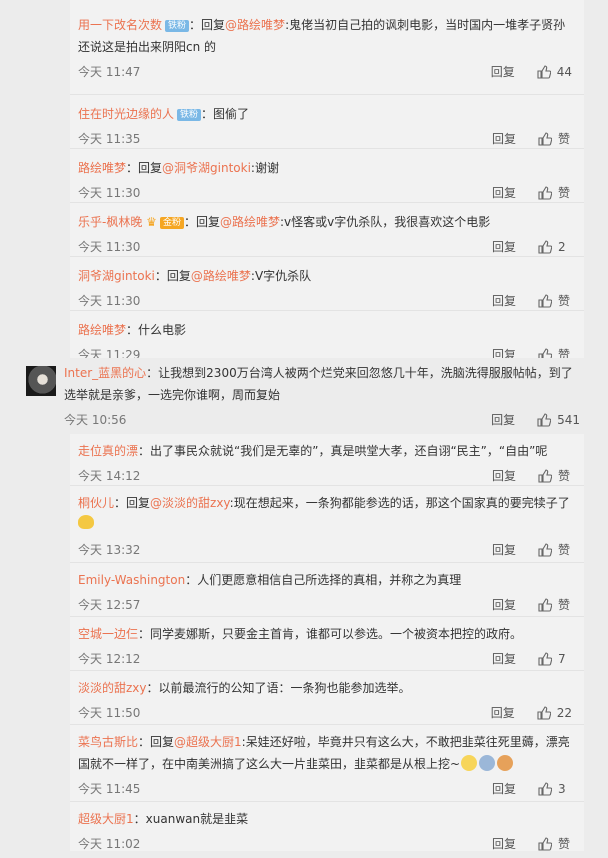 This screenshot has height=858, width=608. What do you see at coordinates (108, 634) in the screenshot?
I see `reply-username: 空城一边仨` at bounding box center [108, 634].